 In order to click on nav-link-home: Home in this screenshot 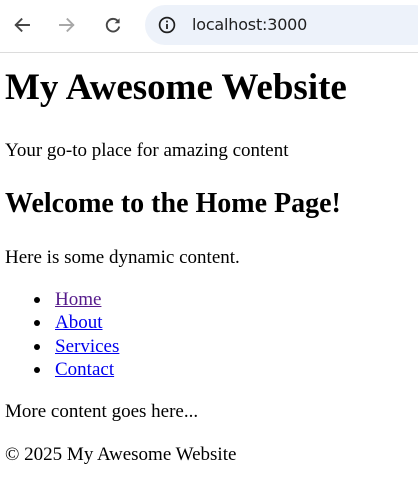, I will do `click(78, 299)`.